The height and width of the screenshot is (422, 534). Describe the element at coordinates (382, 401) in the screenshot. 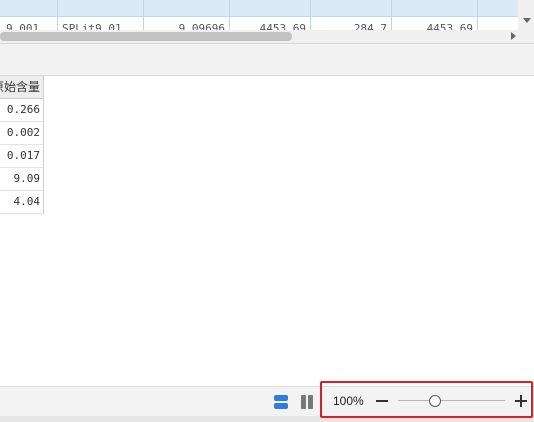

I see `zoom-out-icon` at that location.